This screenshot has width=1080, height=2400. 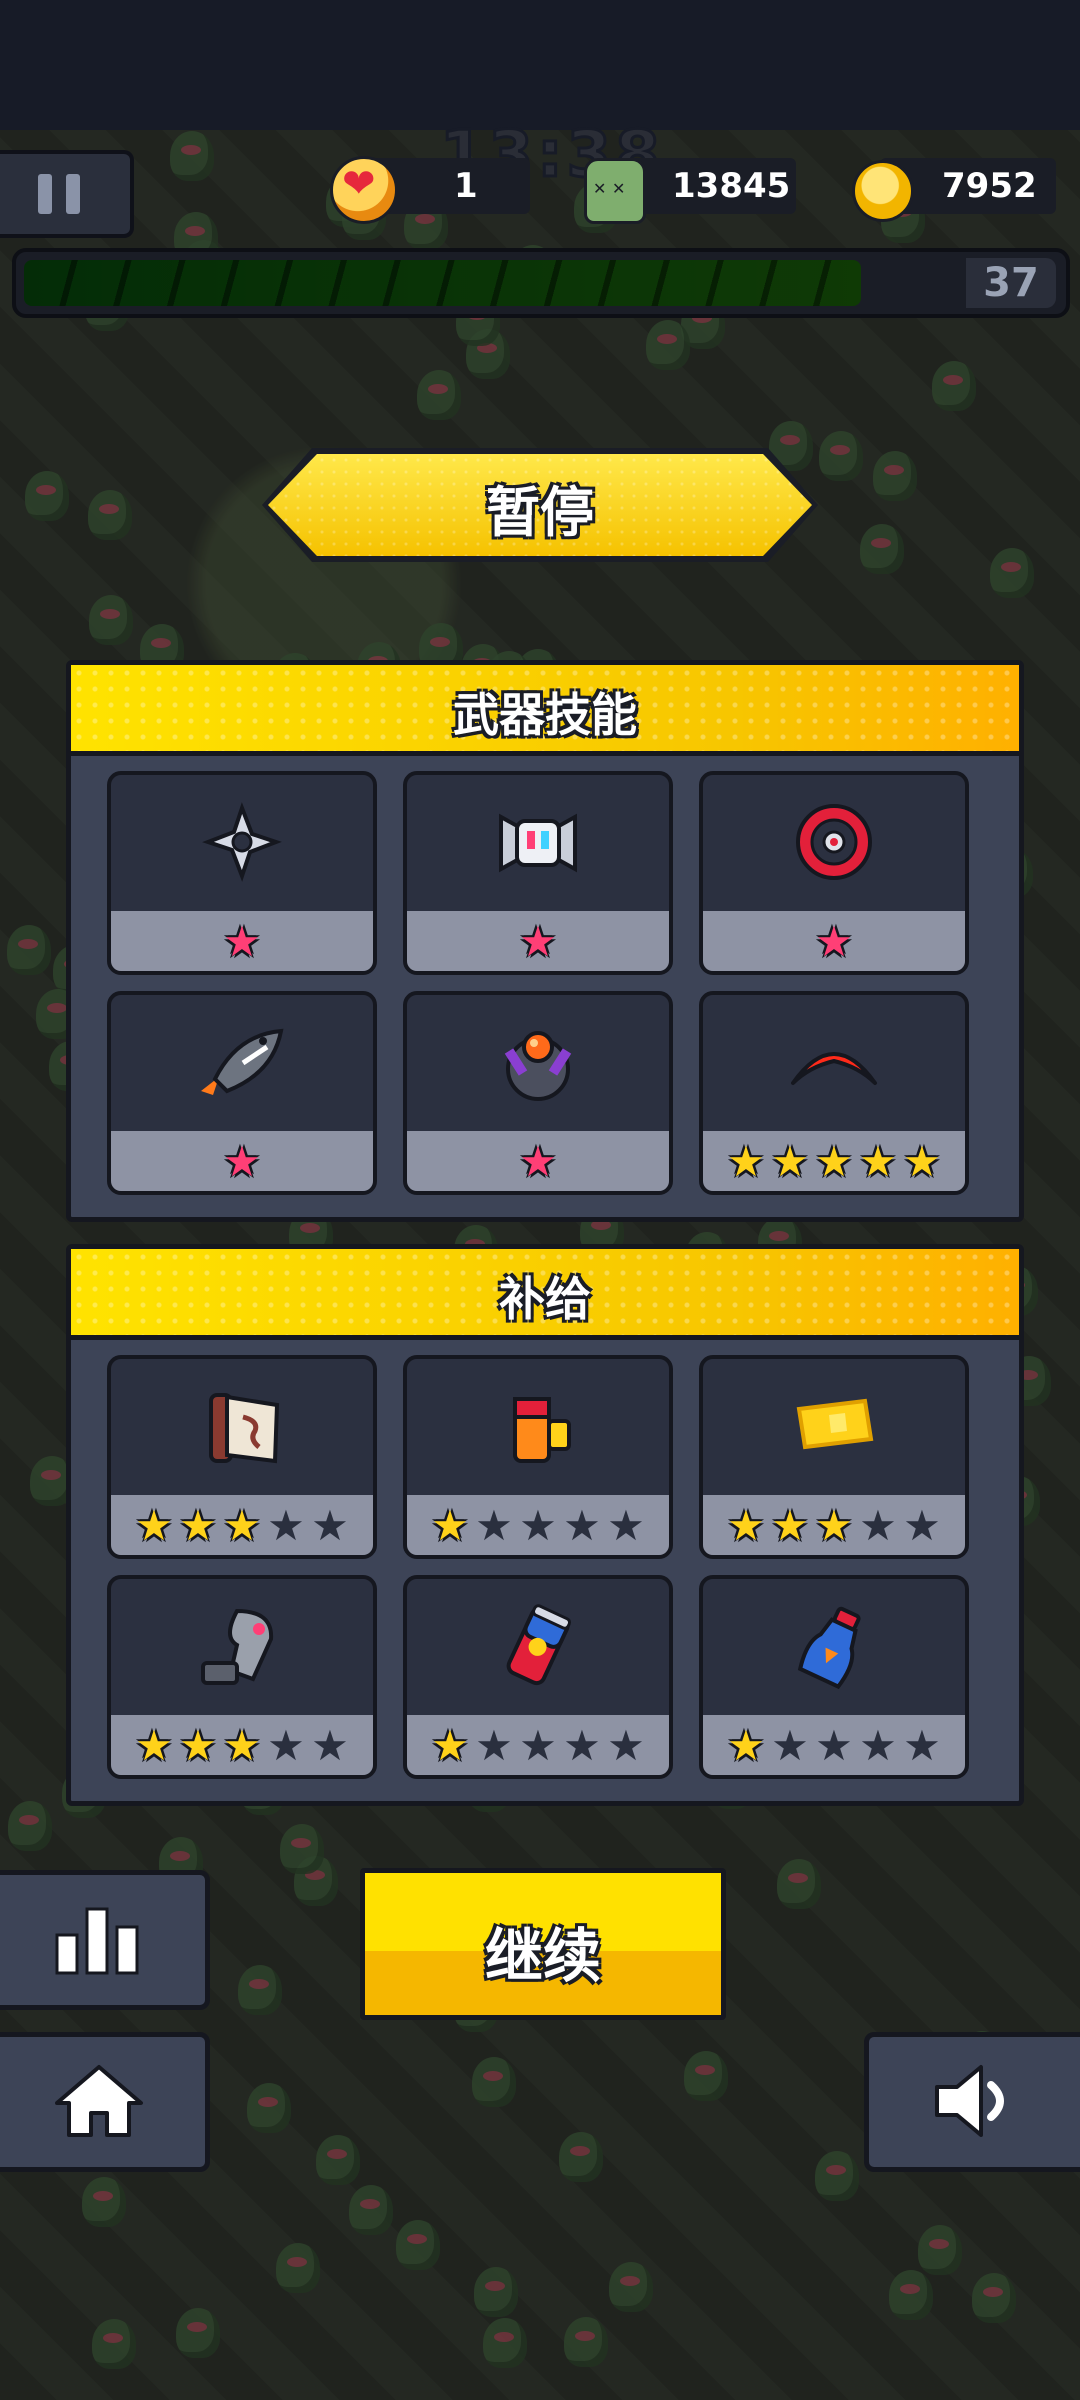 I want to click on bar-chart-icon, so click(x=97, y=1941).